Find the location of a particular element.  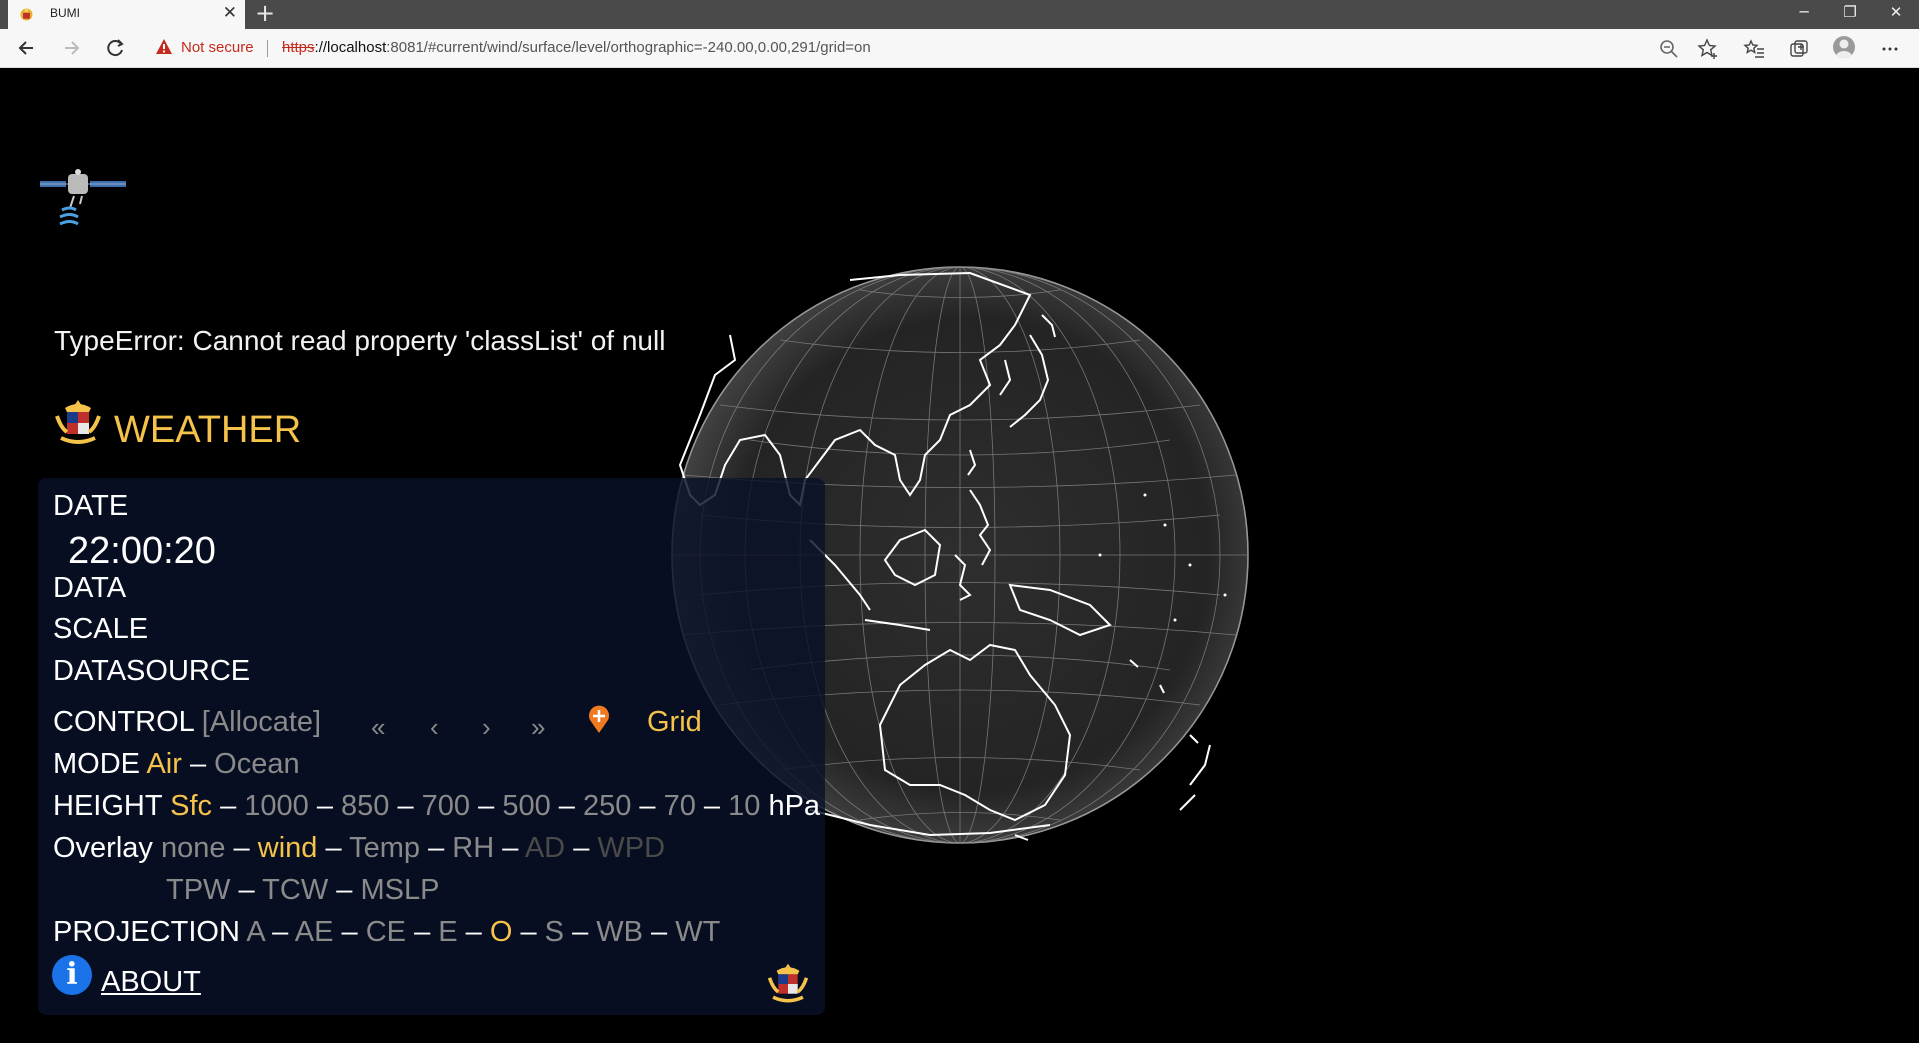

overlay-options: none – wind – Temp – RH – AD – WPD is located at coordinates (413, 848).